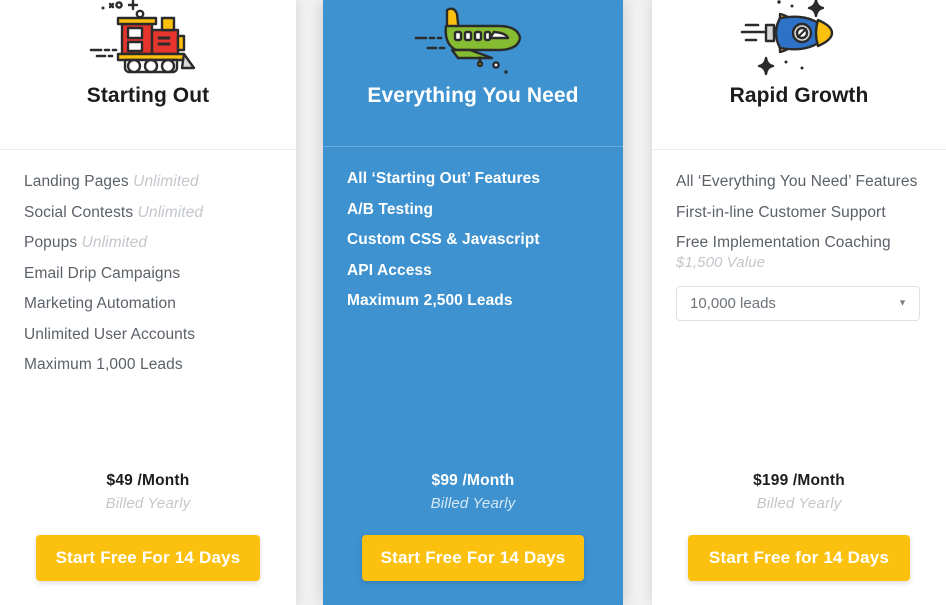 The height and width of the screenshot is (605, 946). I want to click on feature-label: Maximum 1,000 Leads, so click(103, 364).